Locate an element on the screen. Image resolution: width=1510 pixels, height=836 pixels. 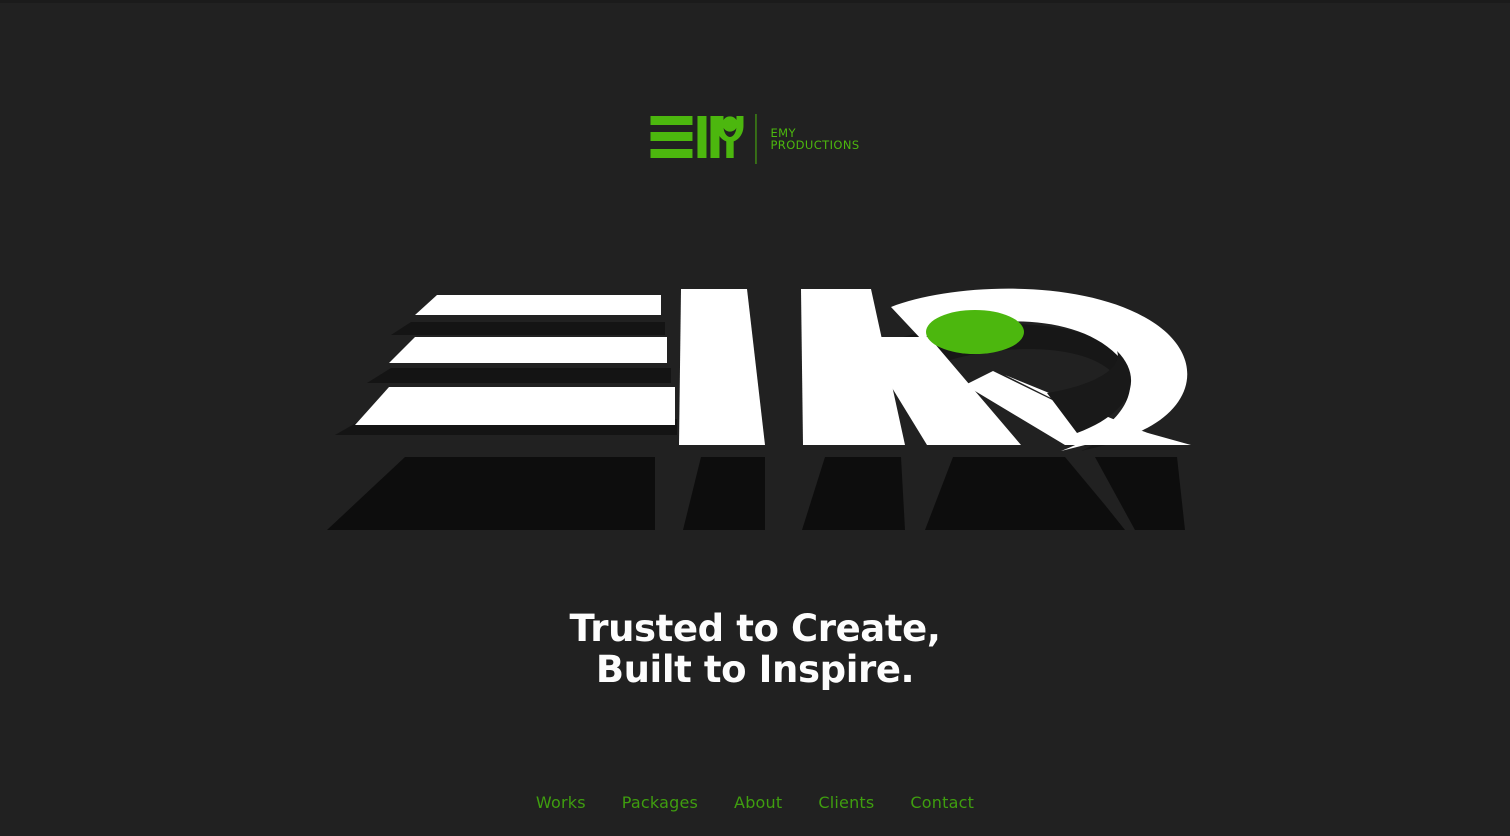
headline-line-1: Trusted to Create, is located at coordinates (755, 628).